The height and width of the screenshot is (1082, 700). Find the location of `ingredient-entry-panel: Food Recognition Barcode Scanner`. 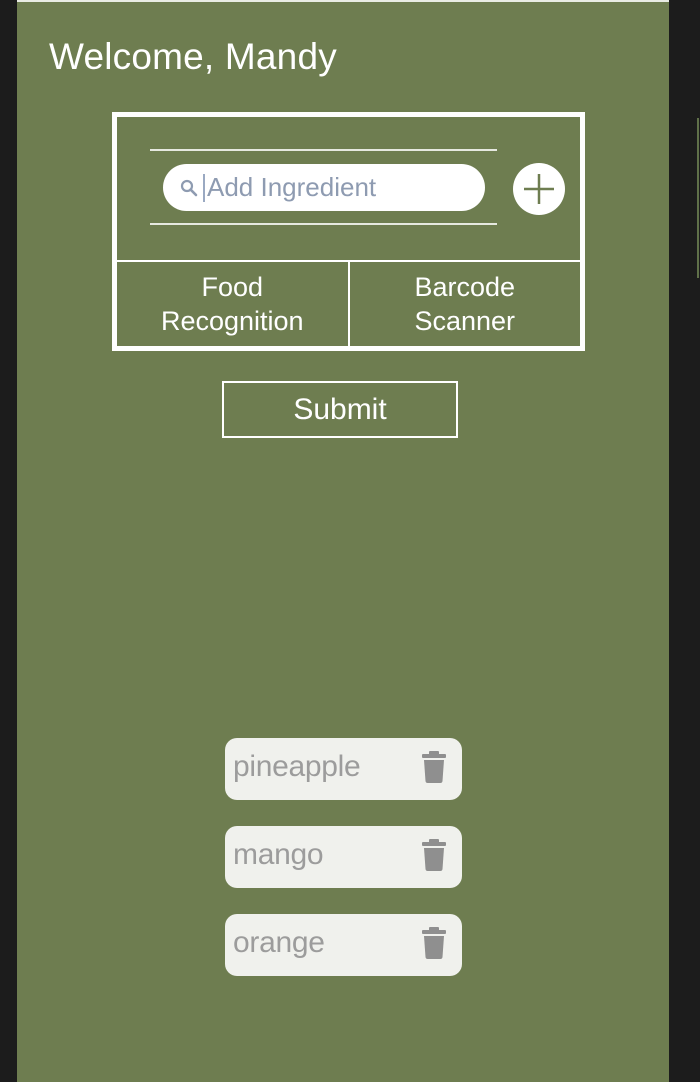

ingredient-entry-panel: Food Recognition Barcode Scanner is located at coordinates (348, 231).